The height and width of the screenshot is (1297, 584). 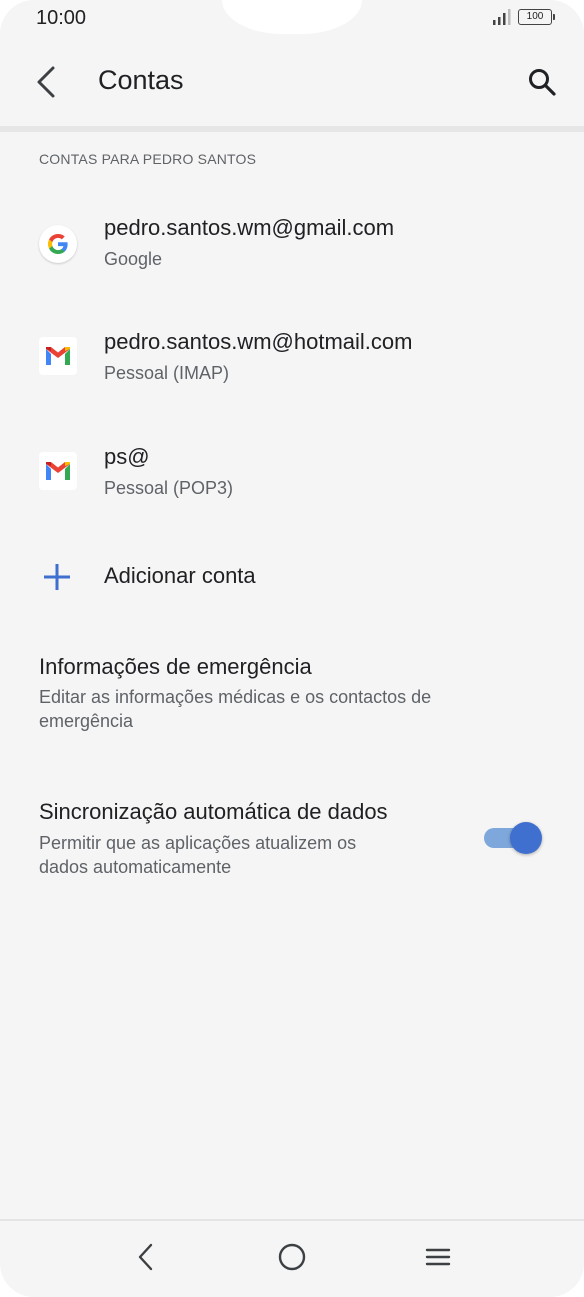 What do you see at coordinates (526, 838) in the screenshot?
I see `toggle-thumb` at bounding box center [526, 838].